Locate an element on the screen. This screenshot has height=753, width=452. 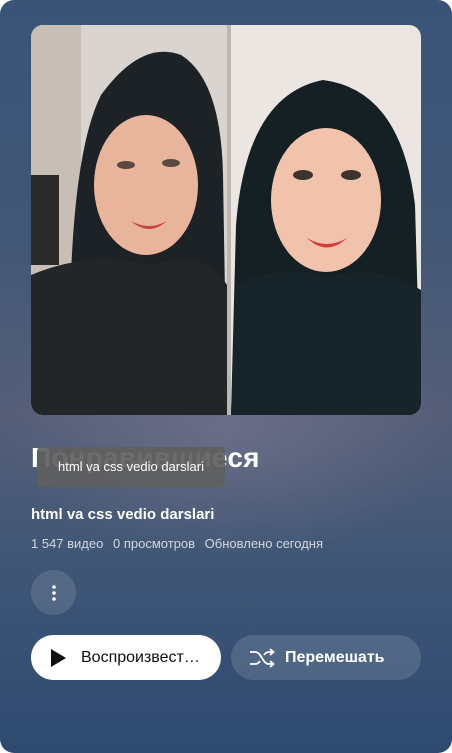
play-all-label: Воспроизвести все is located at coordinates (144, 657).